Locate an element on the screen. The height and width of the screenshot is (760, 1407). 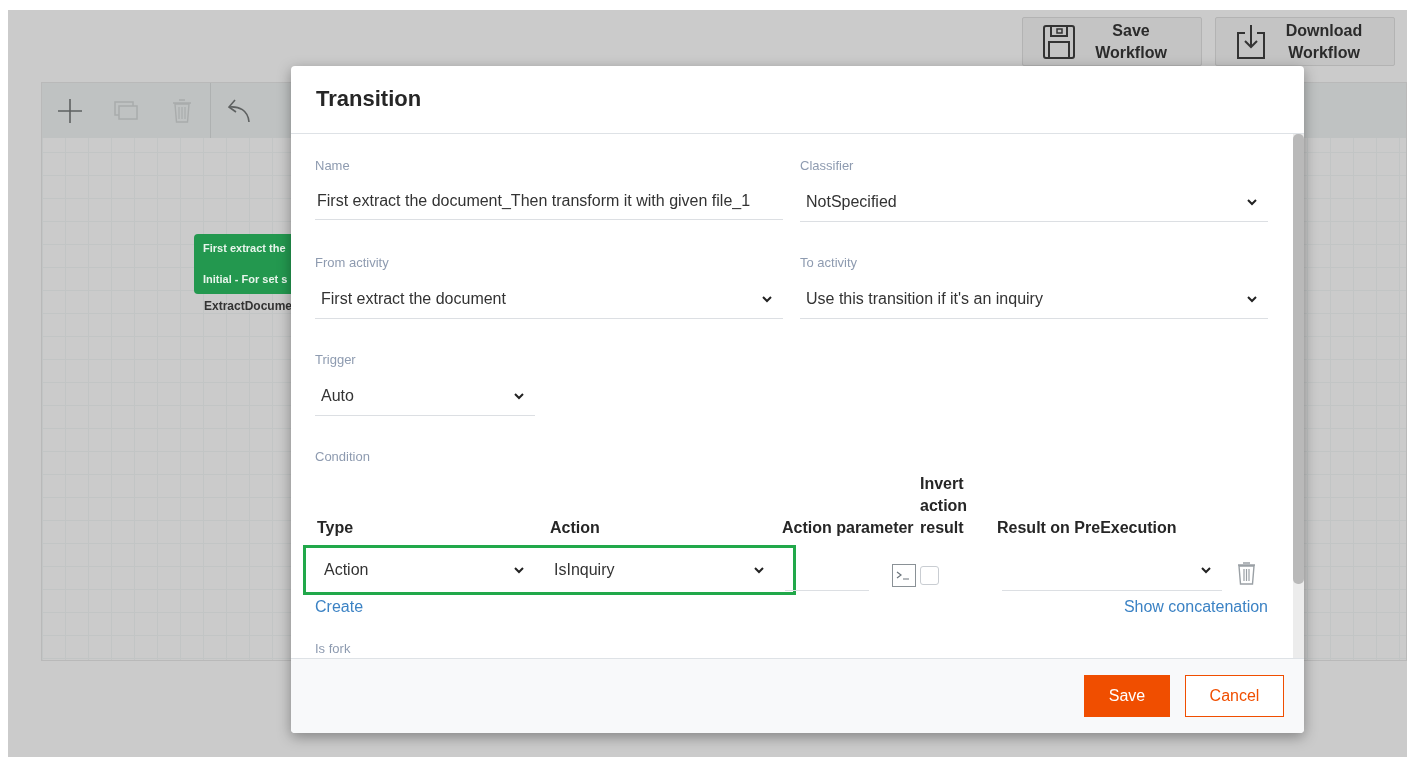
trash-icon is located at coordinates (1246, 573).